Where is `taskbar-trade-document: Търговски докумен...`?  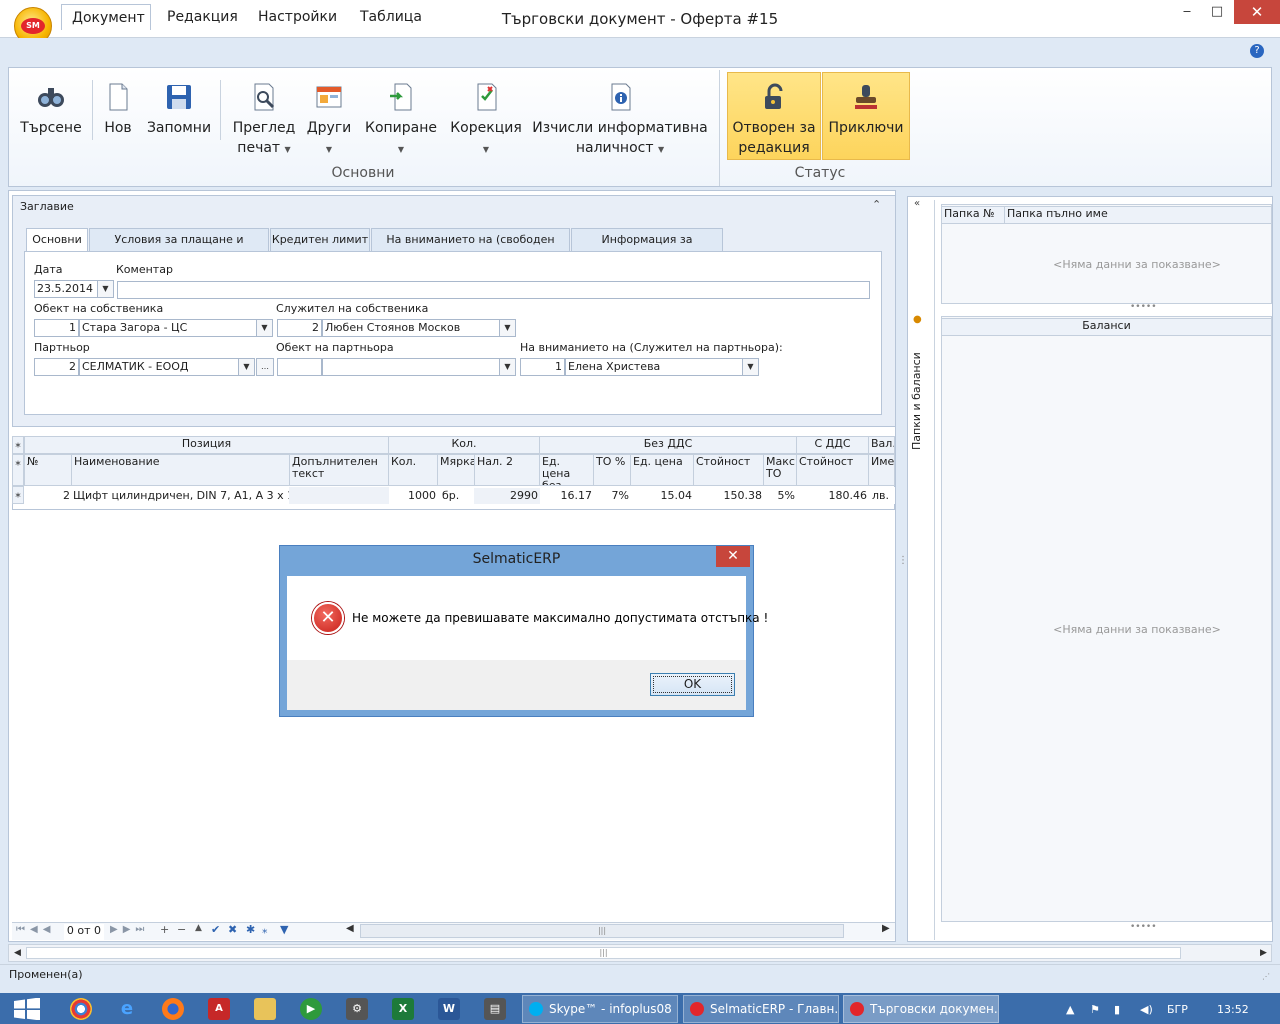
taskbar-trade-document: Търговски докумен... is located at coordinates (921, 1009).